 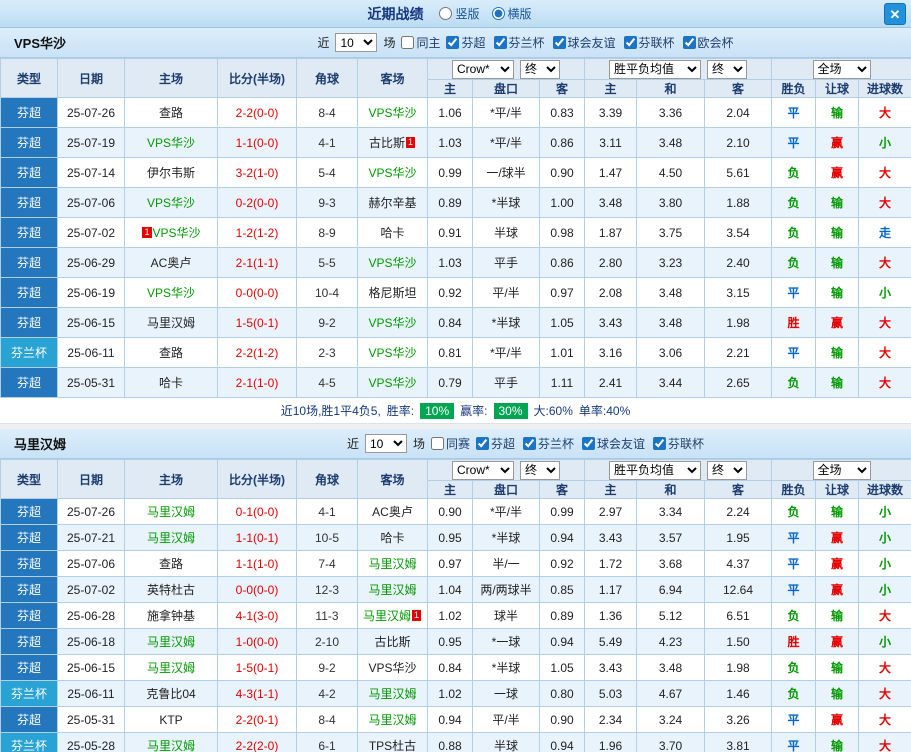 What do you see at coordinates (171, 615) in the screenshot?
I see `home-team-cell: 施拿钟基` at bounding box center [171, 615].